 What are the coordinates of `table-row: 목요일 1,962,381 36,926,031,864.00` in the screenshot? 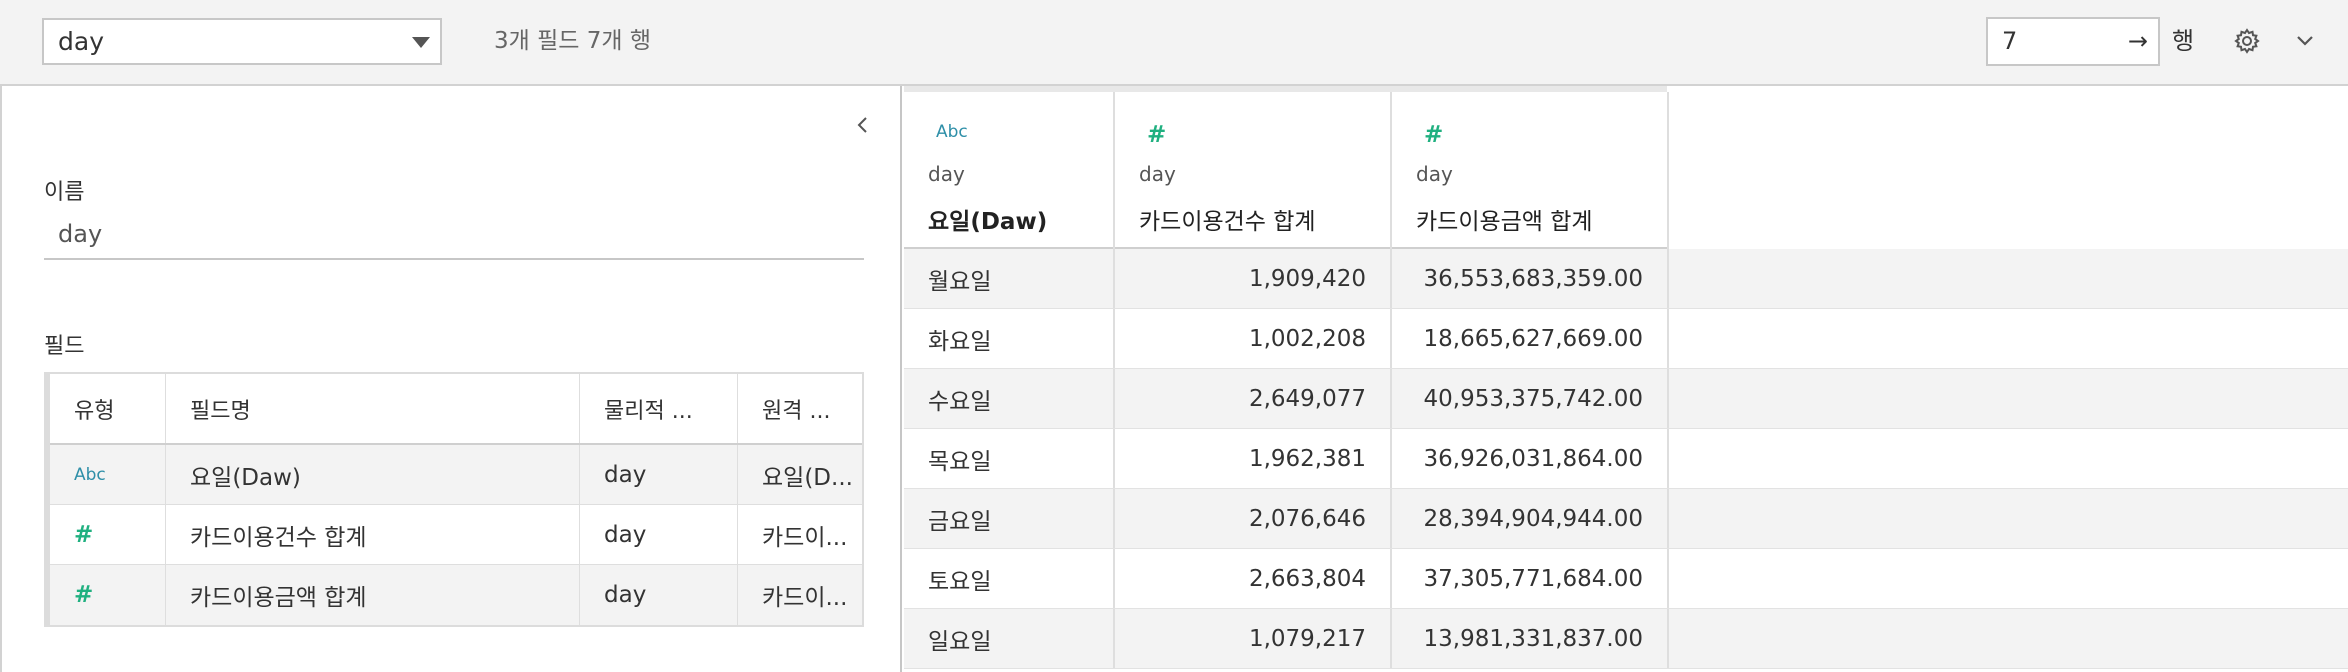 It's located at (1626, 459).